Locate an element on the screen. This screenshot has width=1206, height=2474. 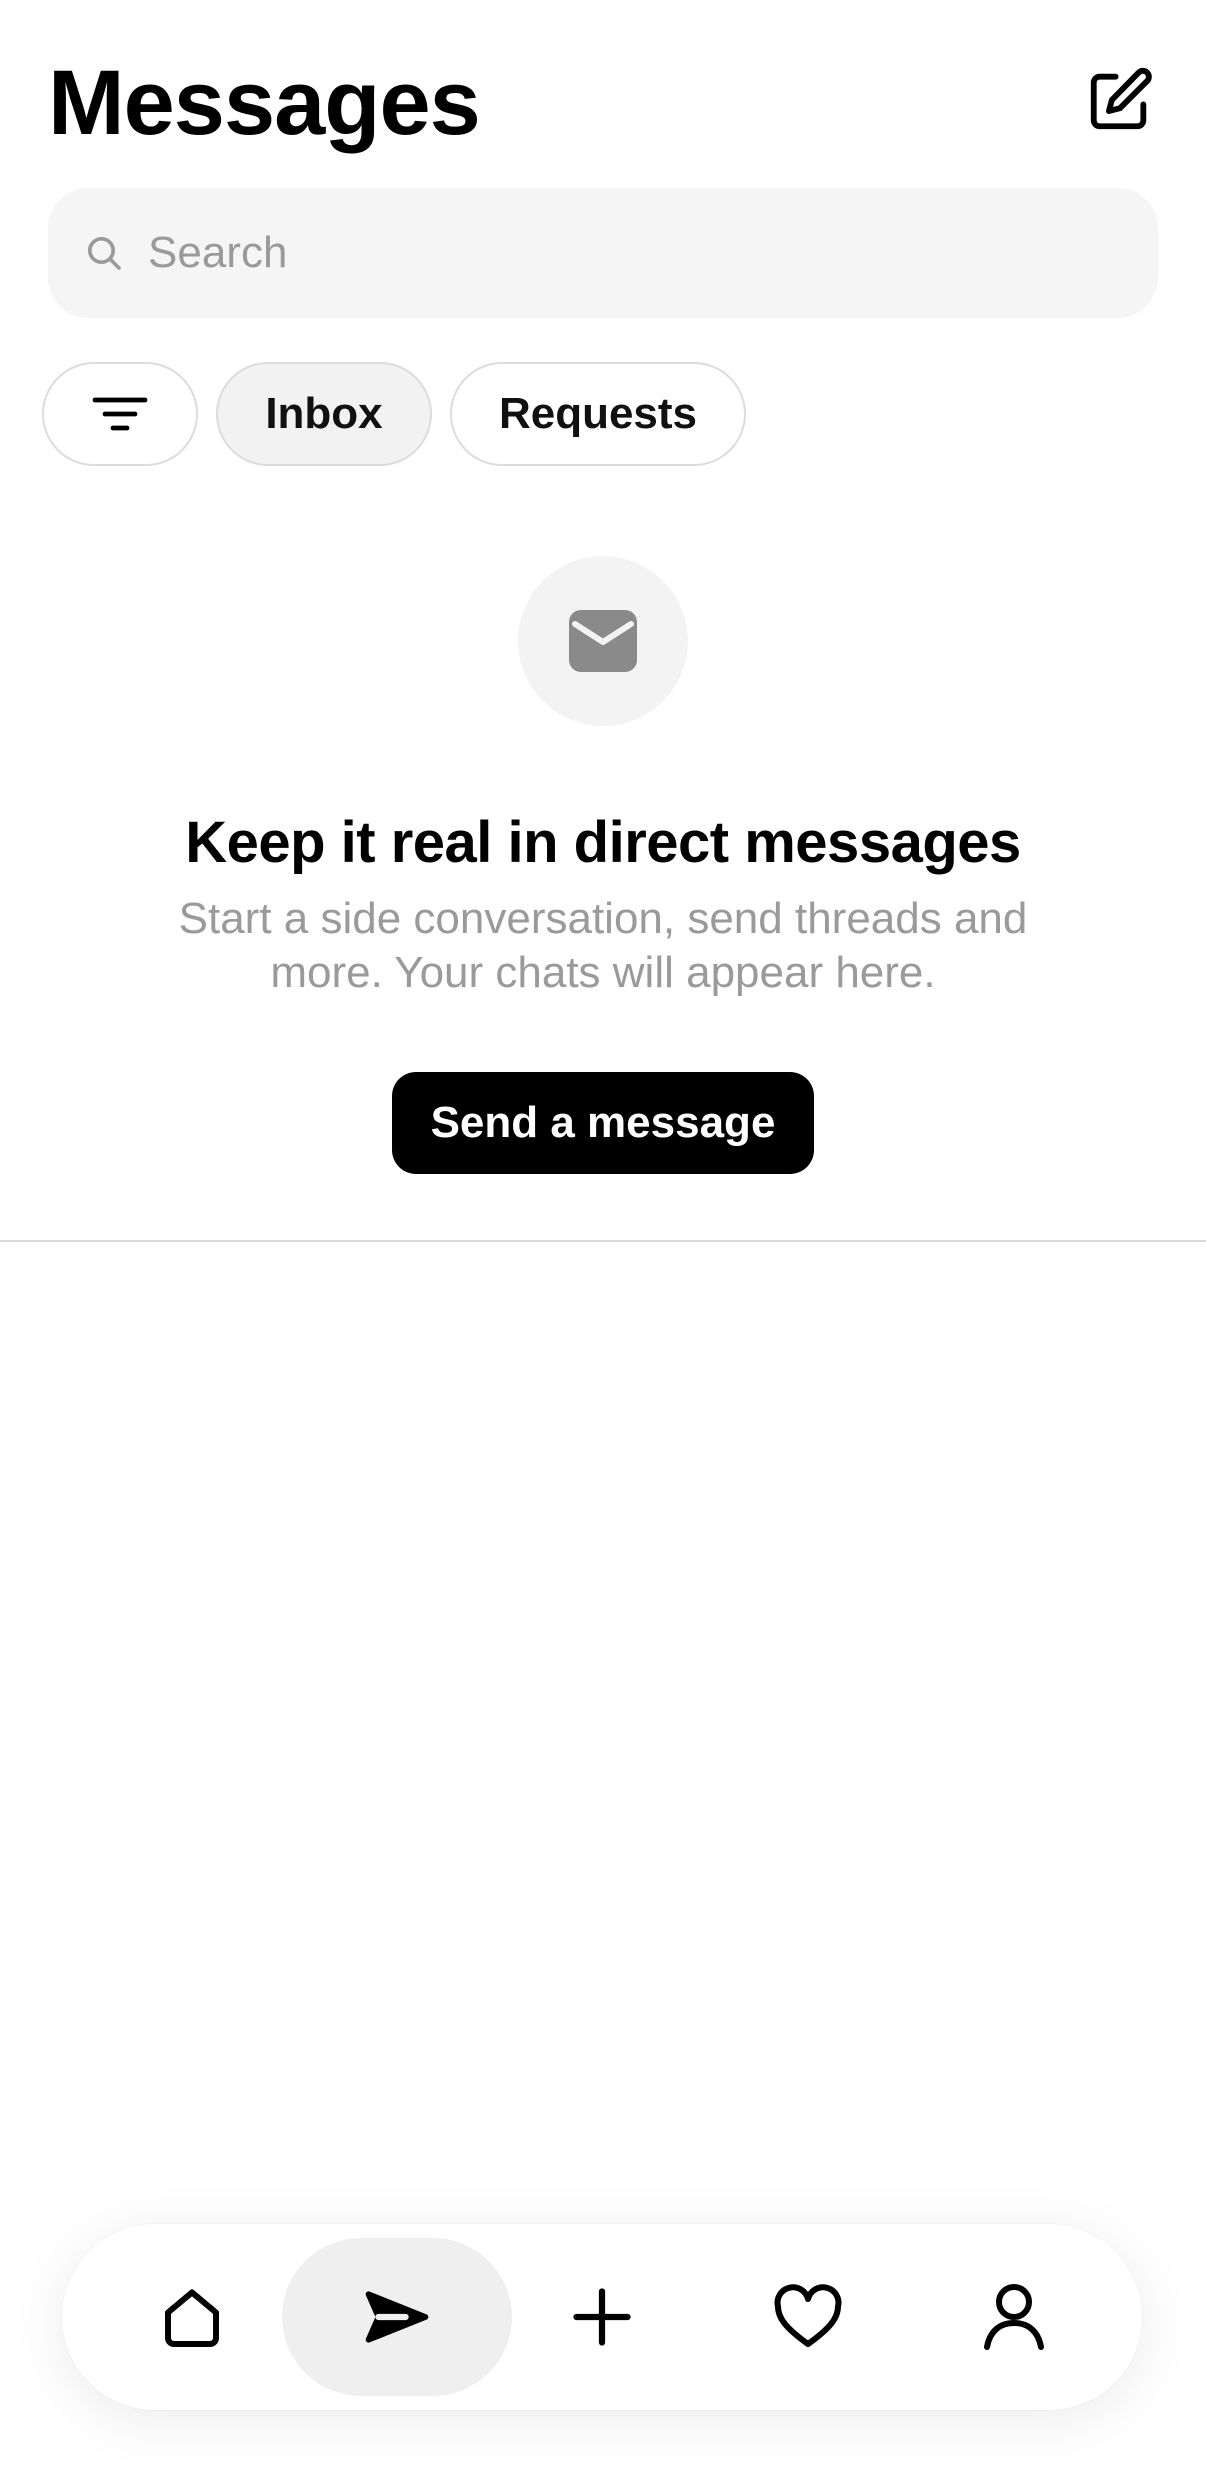
empty-state-title: Keep it real in direct messages is located at coordinates (603, 842).